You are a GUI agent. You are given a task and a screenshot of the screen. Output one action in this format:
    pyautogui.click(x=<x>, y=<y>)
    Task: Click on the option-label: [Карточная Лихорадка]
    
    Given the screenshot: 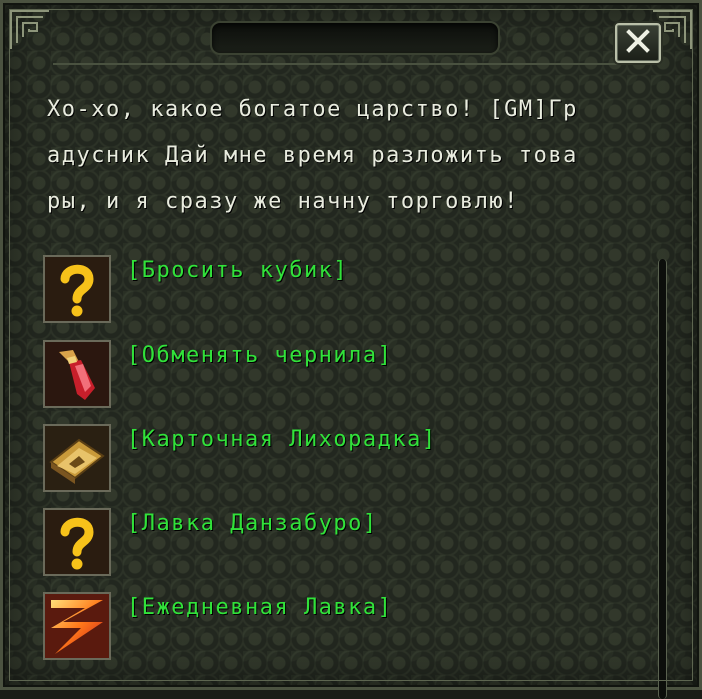 What is the action you would take?
    pyautogui.click(x=282, y=439)
    